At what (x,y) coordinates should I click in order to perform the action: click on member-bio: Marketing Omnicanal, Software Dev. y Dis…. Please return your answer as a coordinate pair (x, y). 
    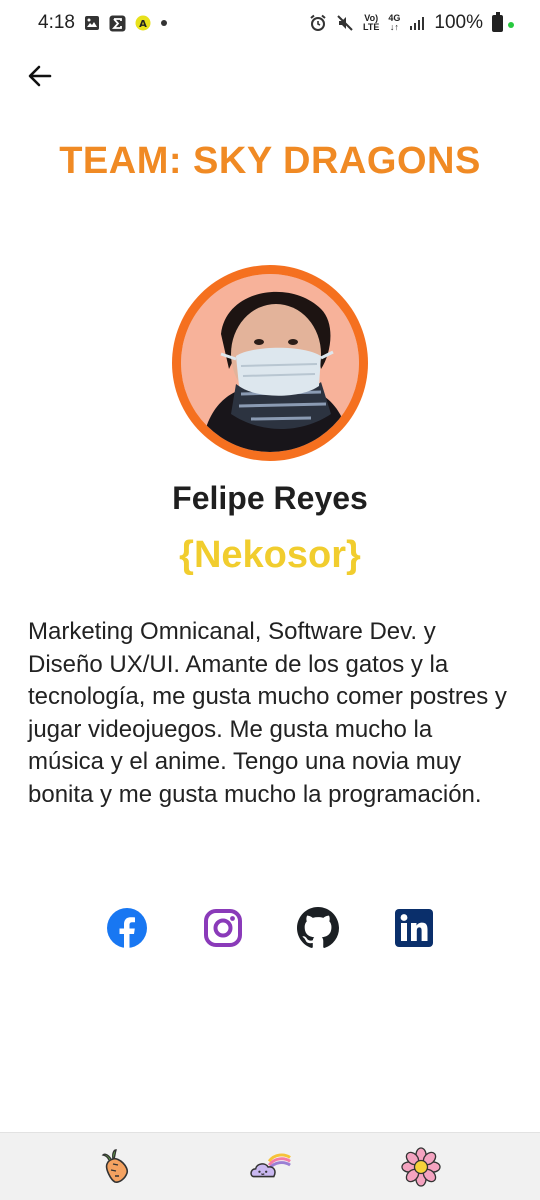
    Looking at the image, I should click on (267, 713).